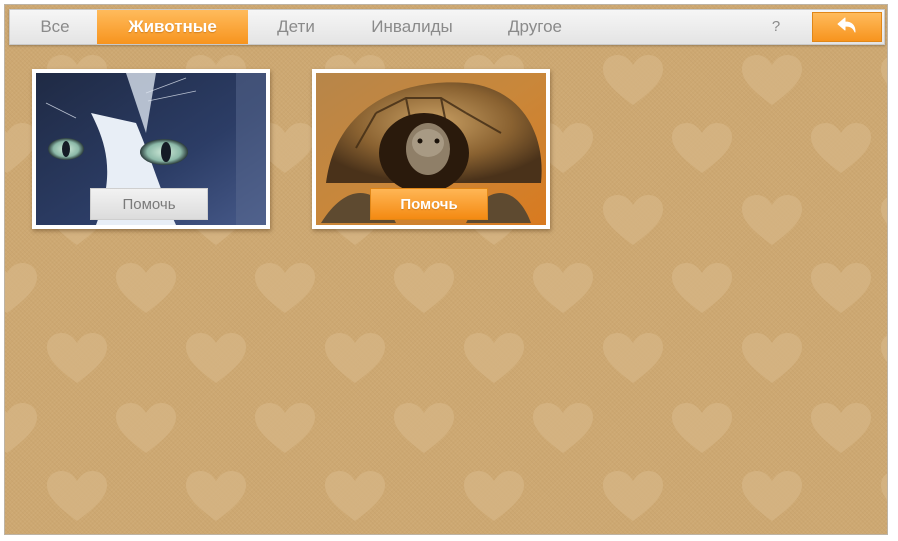 The height and width of the screenshot is (541, 898). What do you see at coordinates (172, 27) in the screenshot?
I see `tab-animals: Животные` at bounding box center [172, 27].